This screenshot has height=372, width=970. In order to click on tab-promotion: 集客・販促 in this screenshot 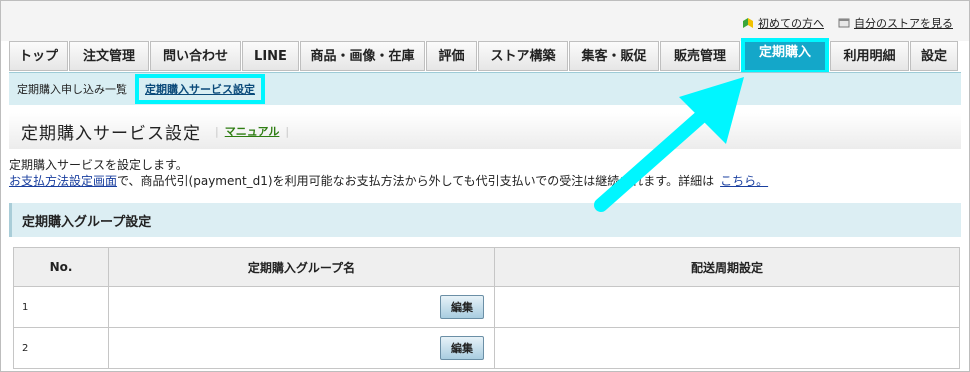, I will do `click(614, 56)`.